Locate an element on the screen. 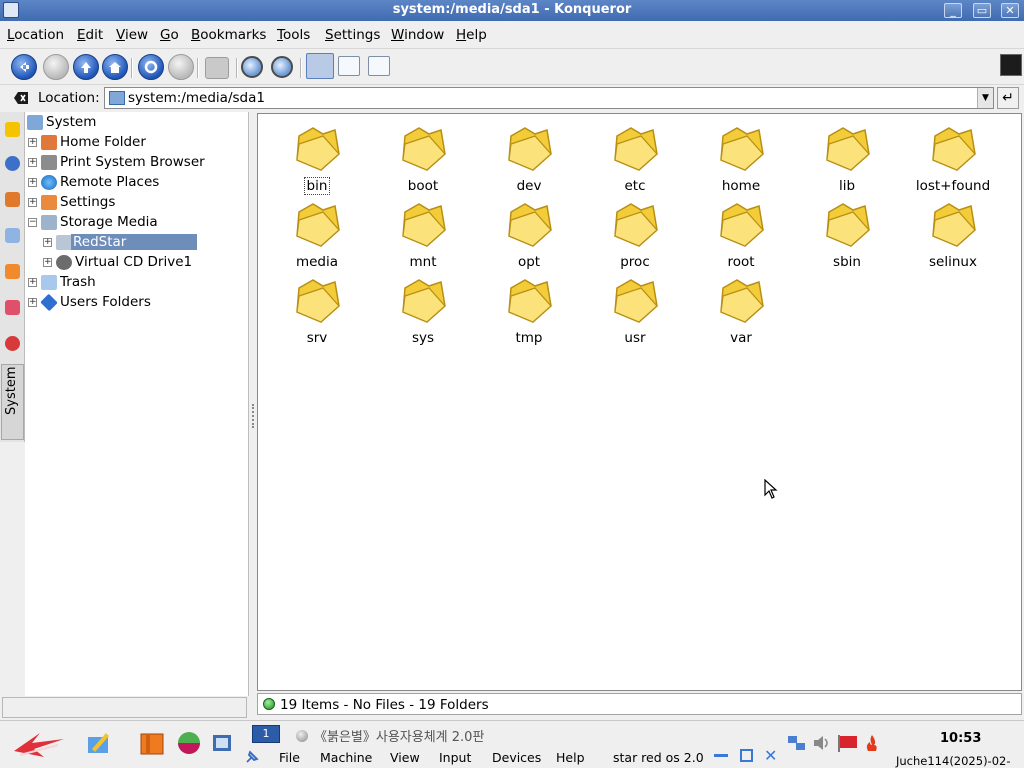 Image resolution: width=1024 pixels, height=768 pixels. red-star-menu-icon is located at coordinates (39, 743).